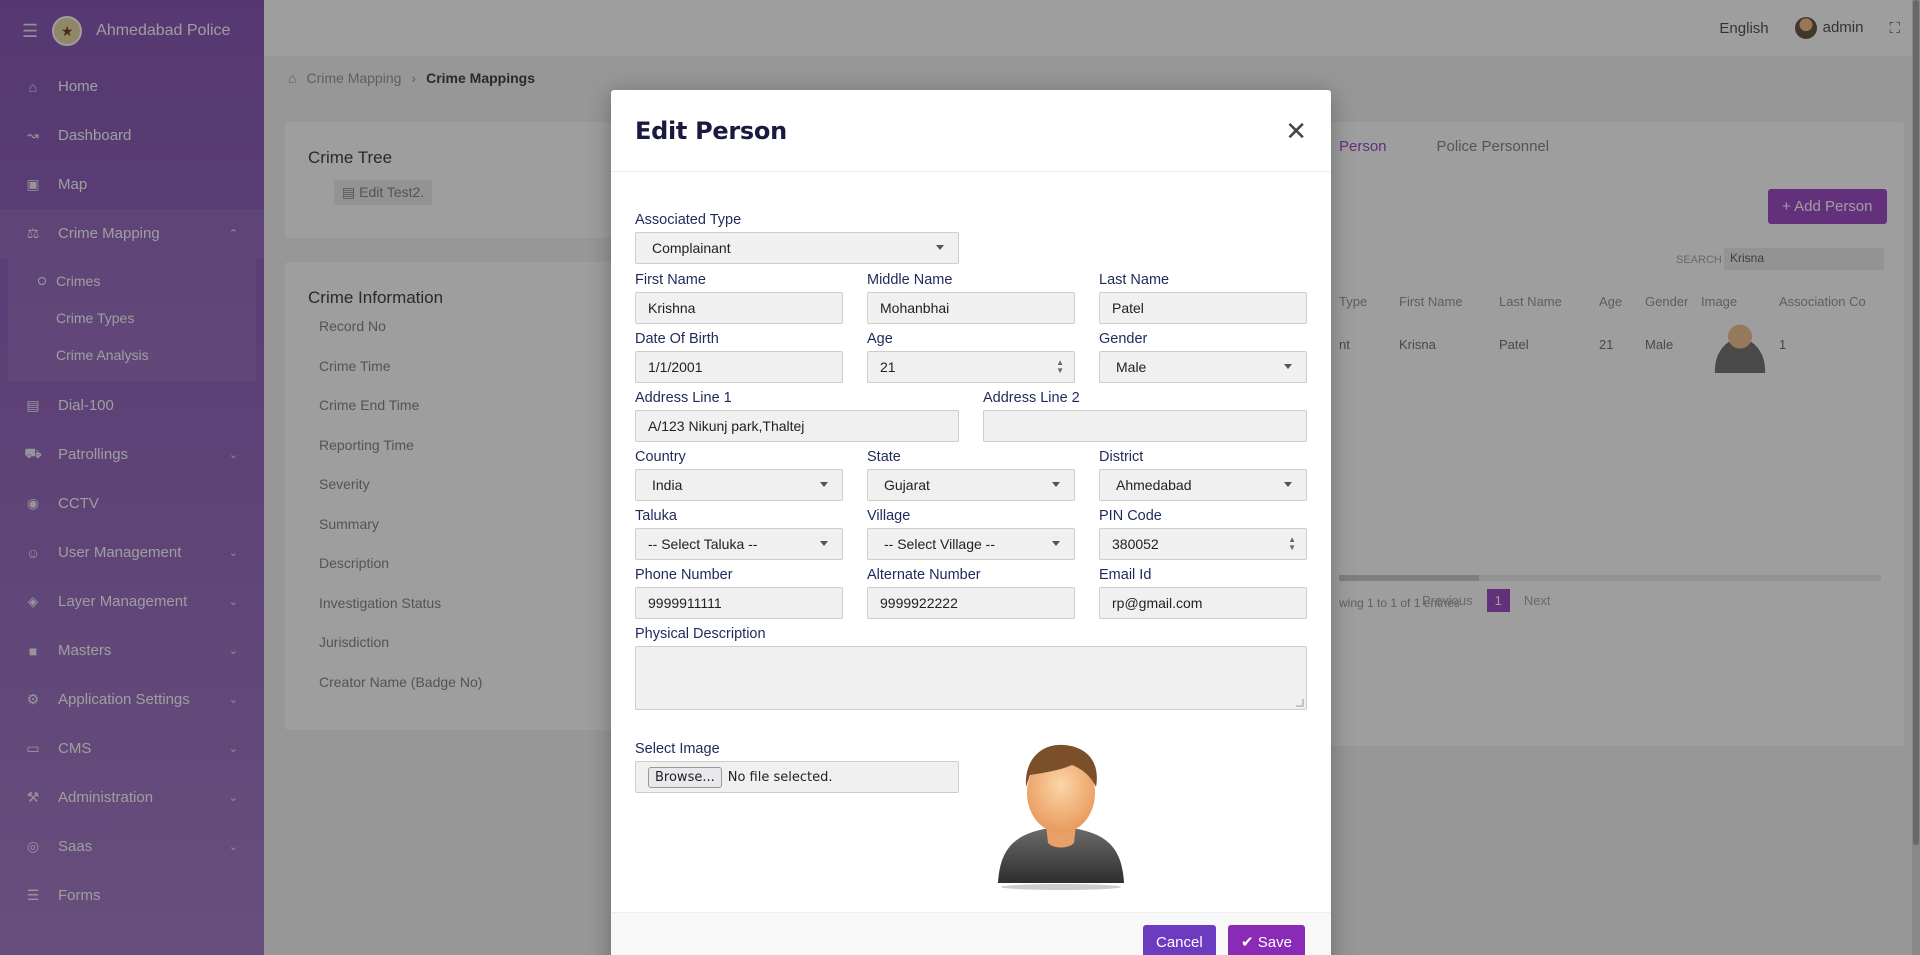 Image resolution: width=1920 pixels, height=955 pixels. What do you see at coordinates (1130, 516) in the screenshot?
I see `pin-code-label: PIN Code` at bounding box center [1130, 516].